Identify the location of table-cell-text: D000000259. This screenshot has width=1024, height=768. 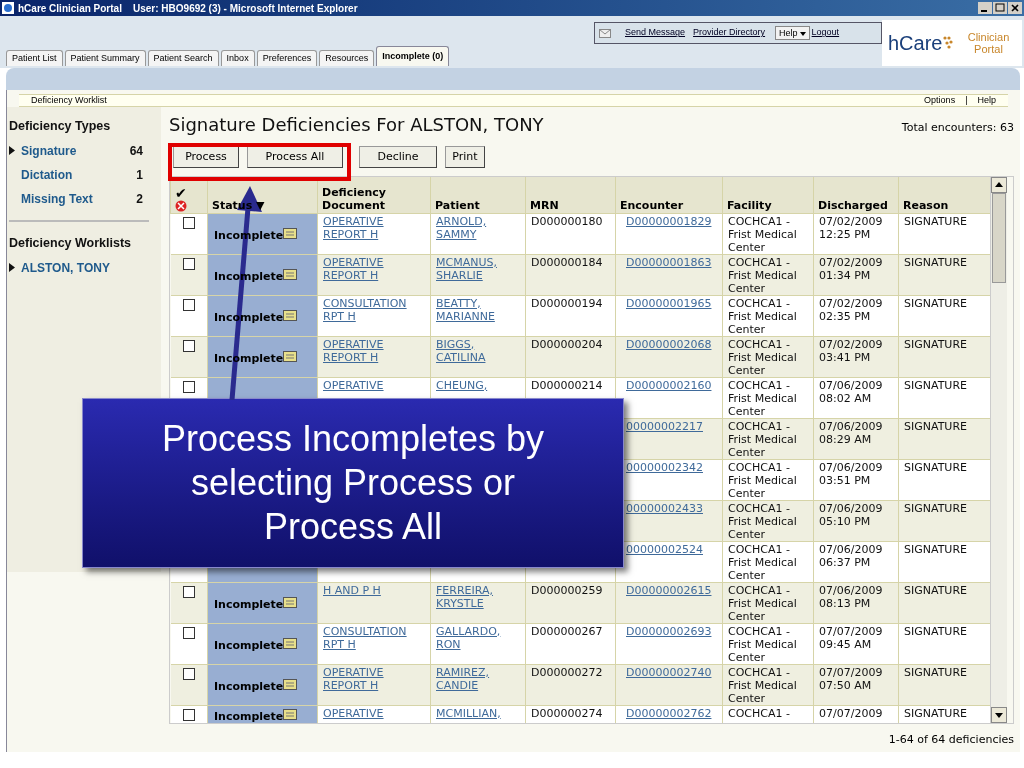
(567, 590).